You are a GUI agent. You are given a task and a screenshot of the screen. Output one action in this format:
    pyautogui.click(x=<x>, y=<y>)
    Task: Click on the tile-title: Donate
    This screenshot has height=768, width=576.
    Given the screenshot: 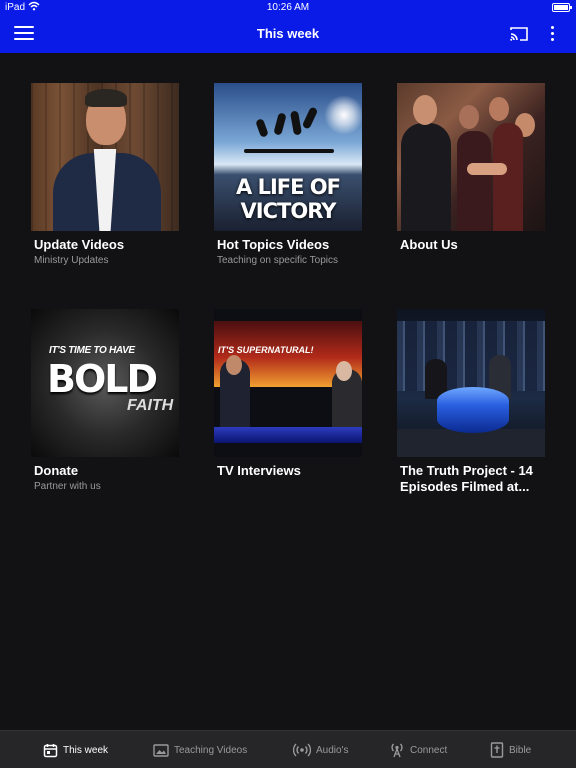 What is the action you would take?
    pyautogui.click(x=56, y=470)
    